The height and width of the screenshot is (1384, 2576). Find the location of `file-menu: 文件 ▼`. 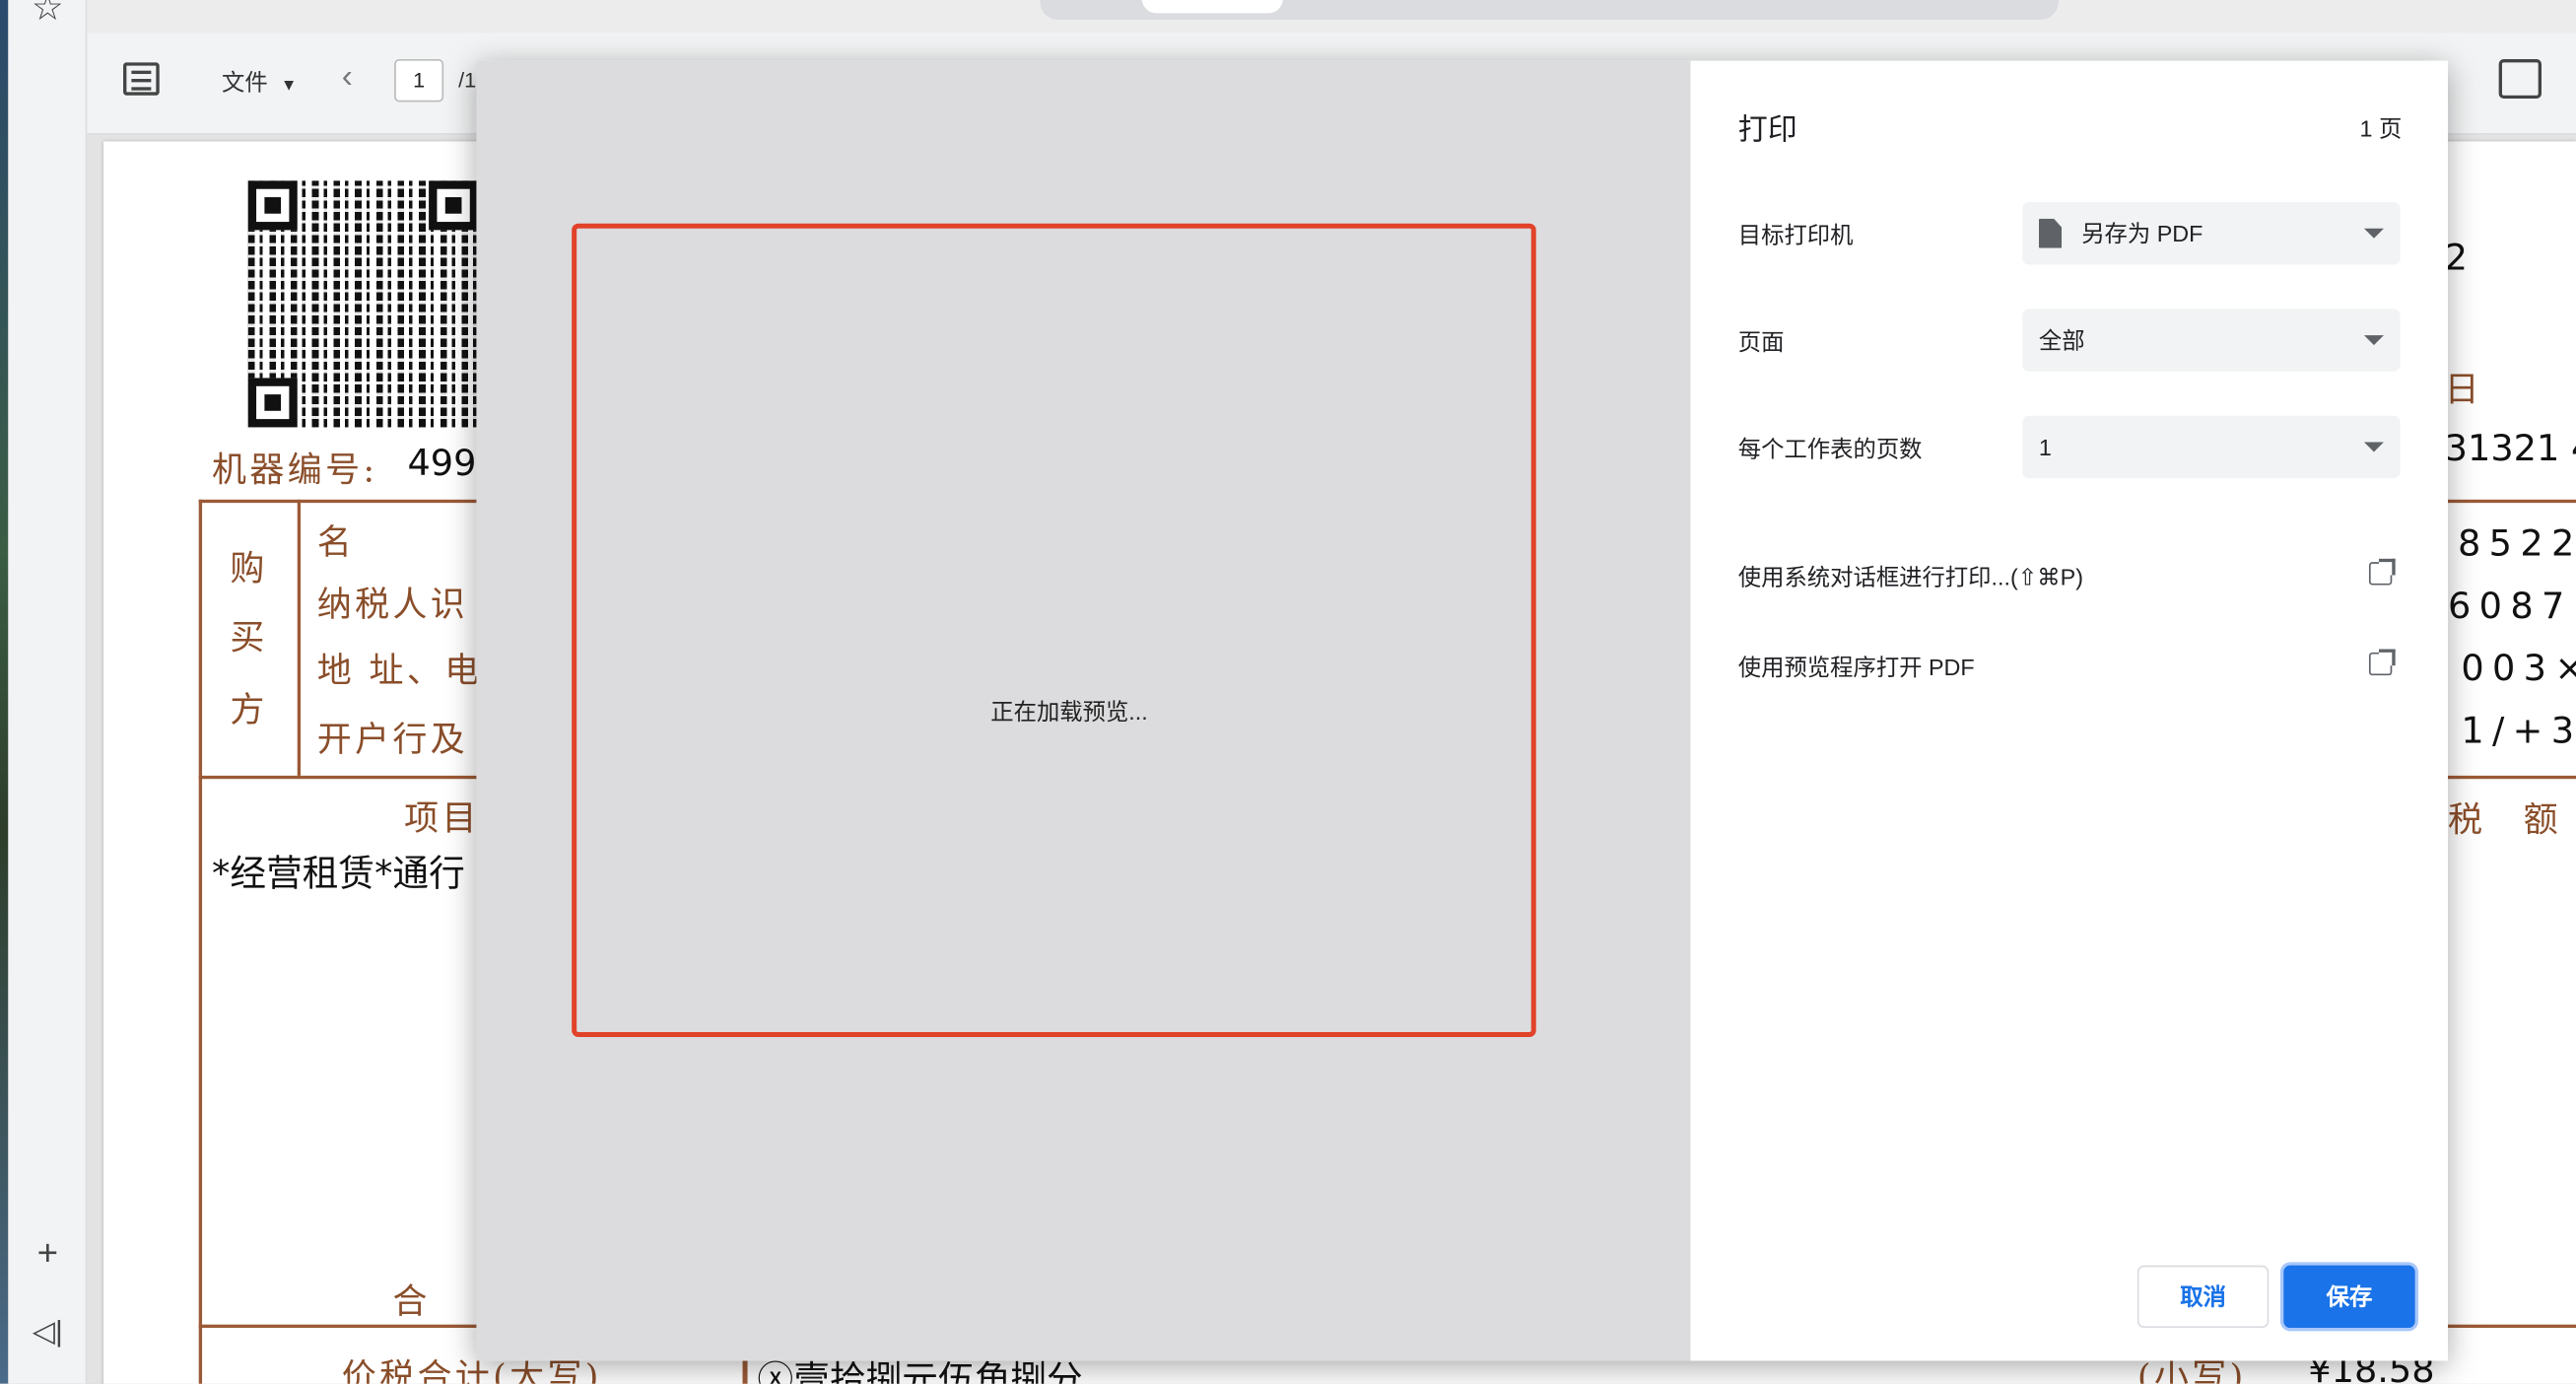

file-menu: 文件 ▼ is located at coordinates (259, 82).